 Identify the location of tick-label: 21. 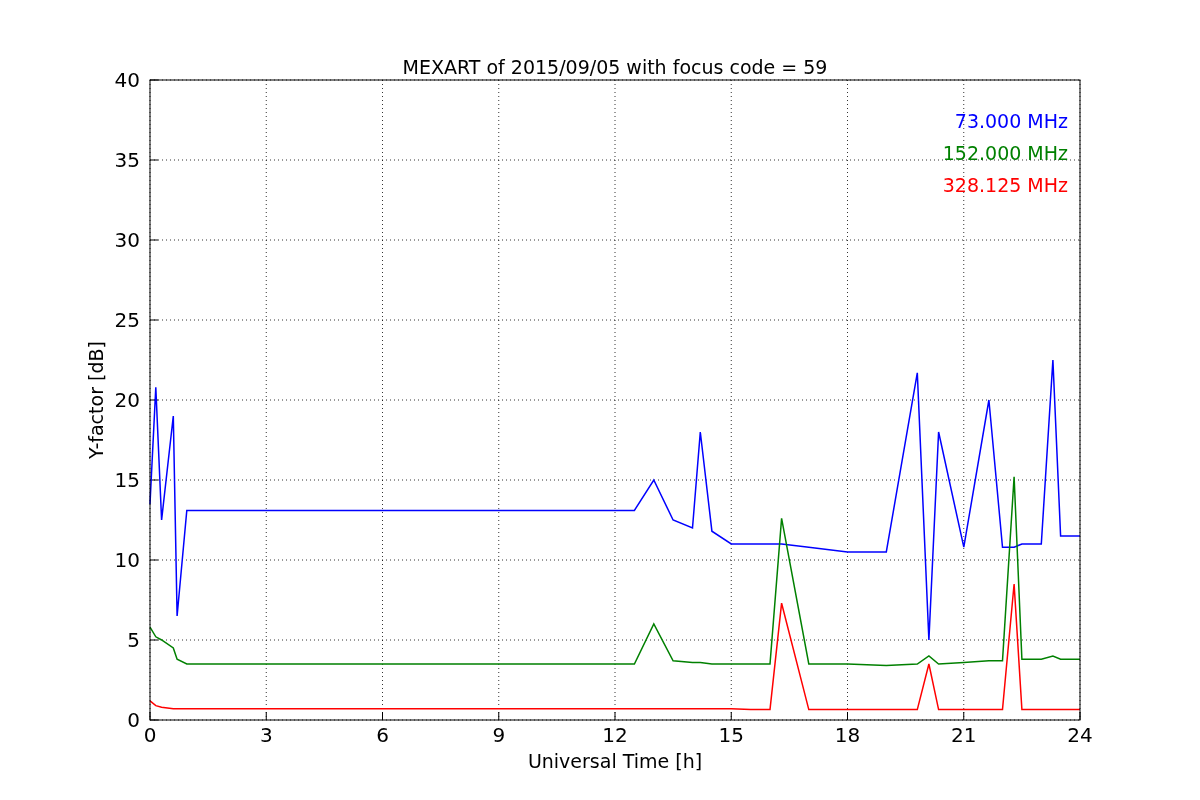
(964, 735).